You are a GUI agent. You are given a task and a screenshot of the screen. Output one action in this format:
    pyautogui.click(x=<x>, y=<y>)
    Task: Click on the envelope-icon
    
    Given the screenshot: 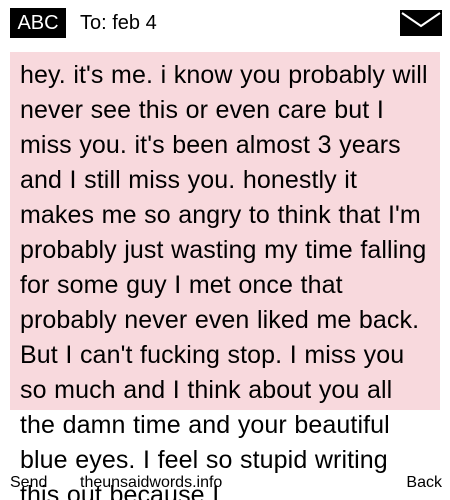 What is the action you would take?
    pyautogui.click(x=421, y=23)
    